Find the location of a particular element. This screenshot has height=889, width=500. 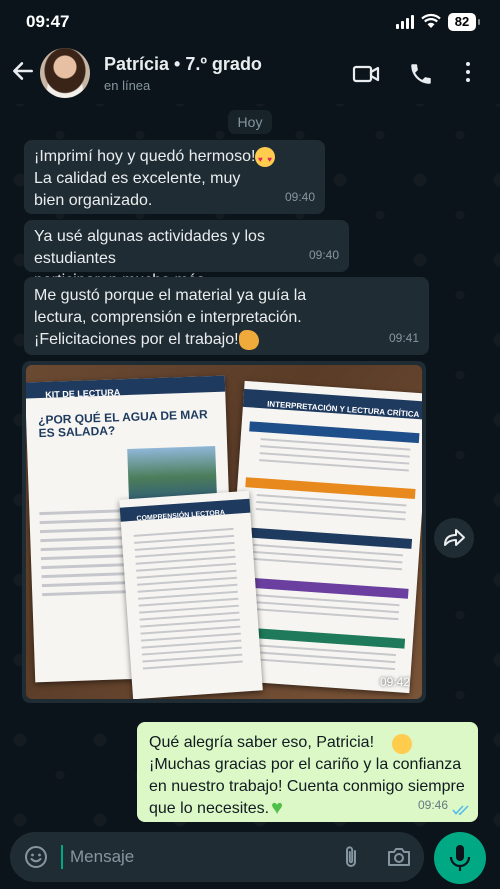

emoji-icon is located at coordinates (36, 857).